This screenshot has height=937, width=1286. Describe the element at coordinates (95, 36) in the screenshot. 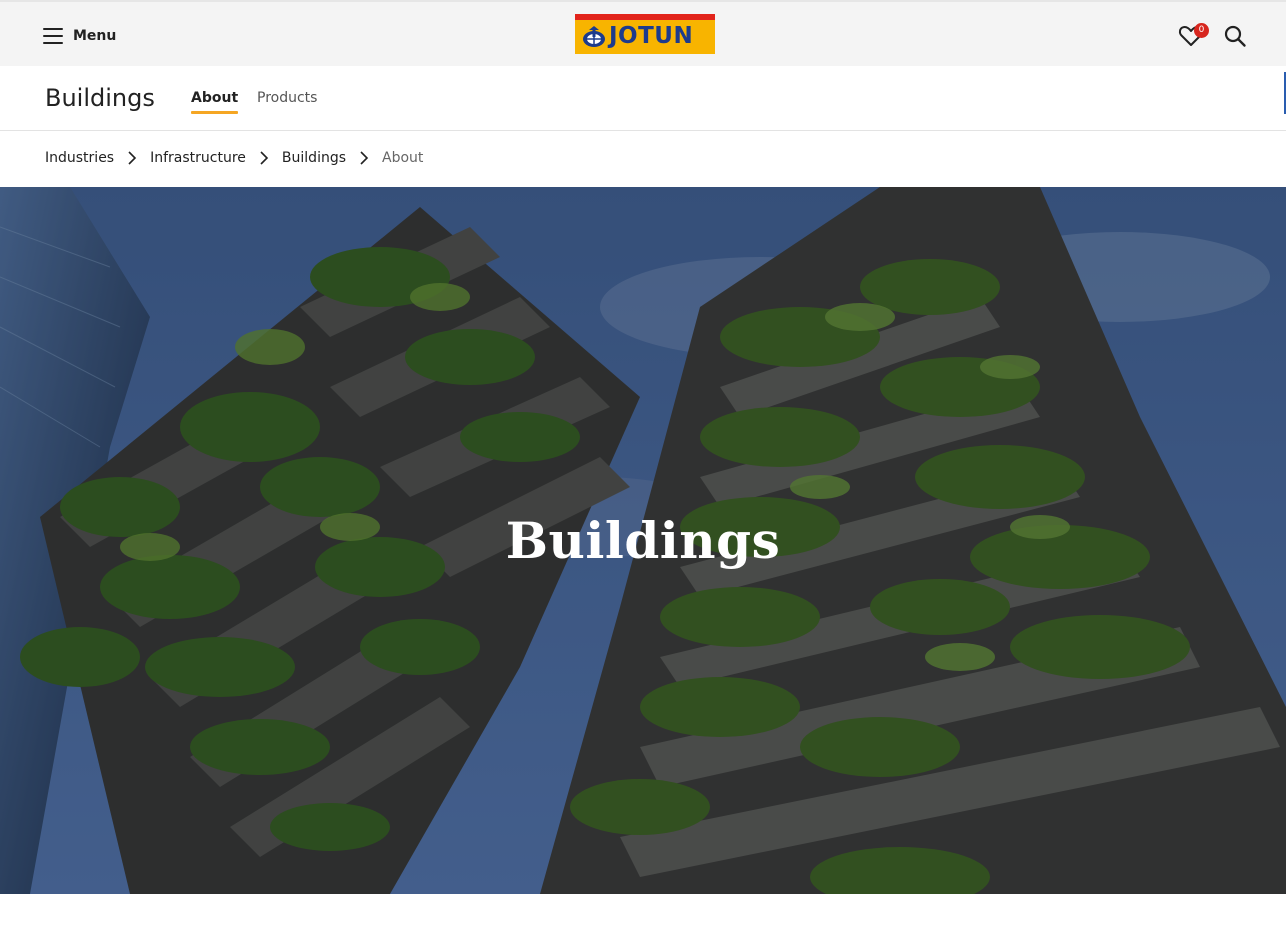

I see `menu-label: Menu` at that location.